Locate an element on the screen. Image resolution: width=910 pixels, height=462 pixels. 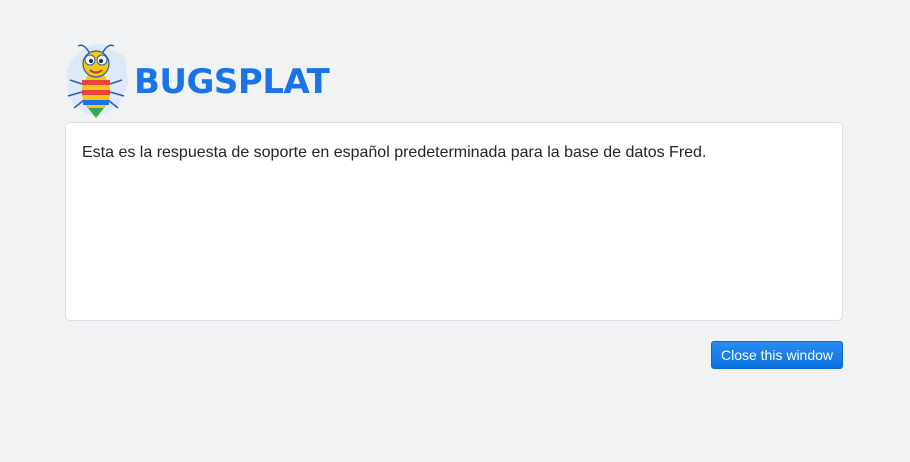
bug-mascot-icon is located at coordinates (97, 81).